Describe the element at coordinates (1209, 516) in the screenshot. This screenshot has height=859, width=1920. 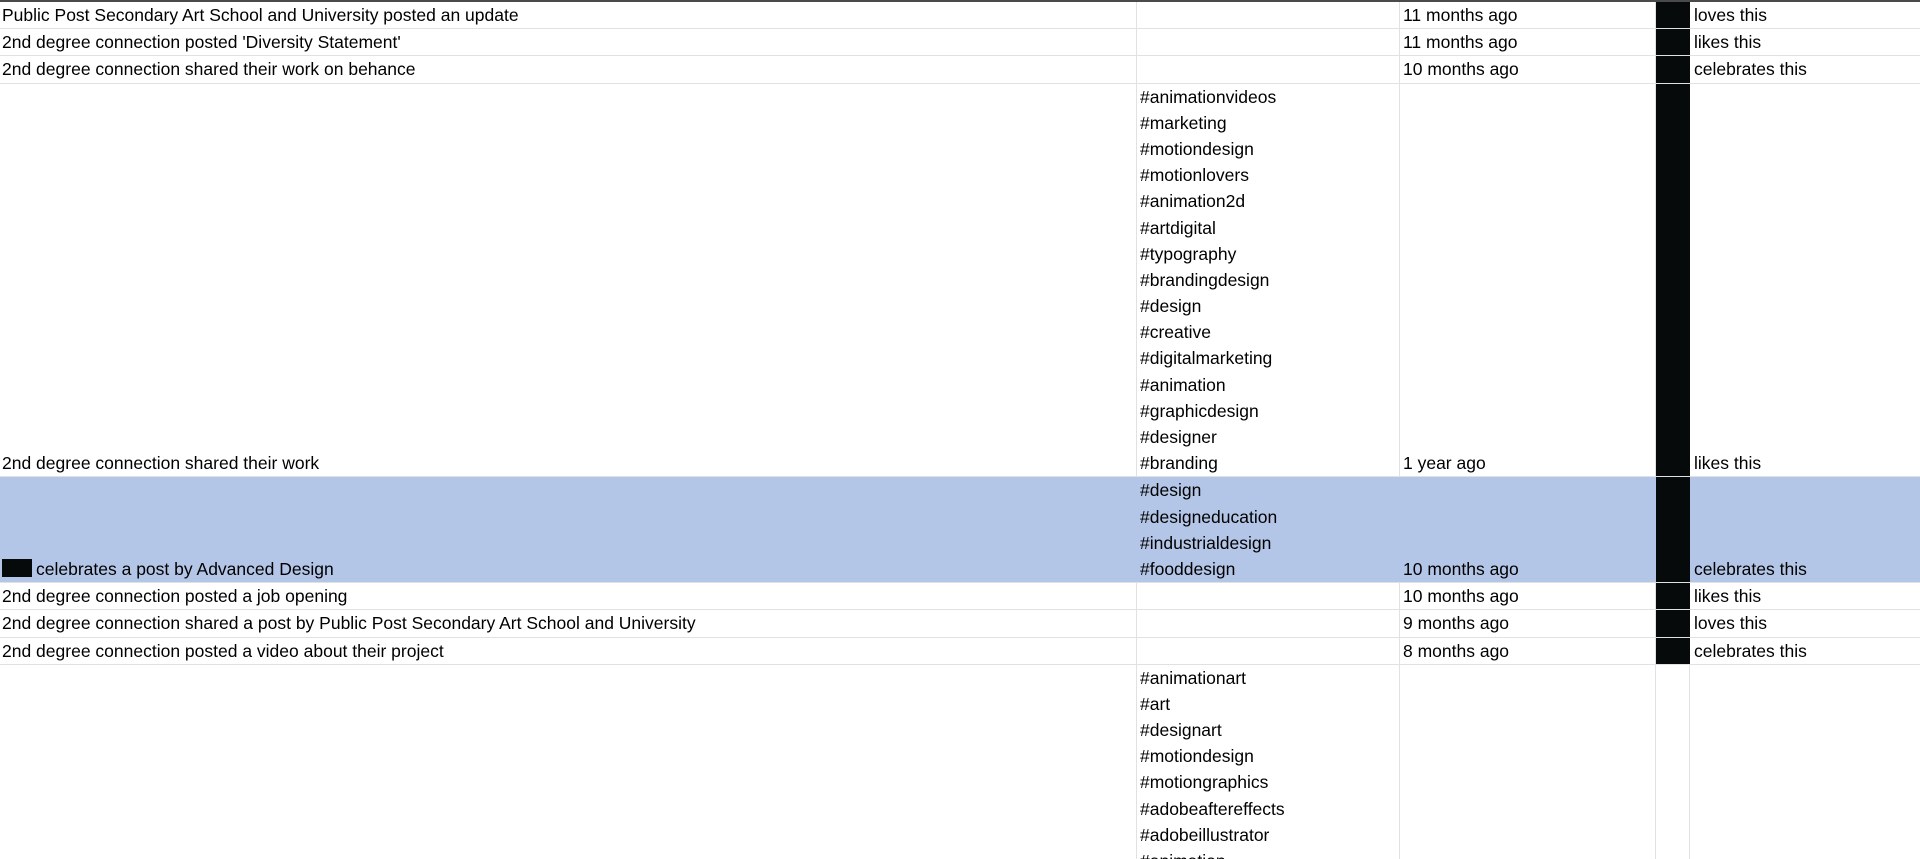
I see `hashtag-text: #designeducation` at that location.